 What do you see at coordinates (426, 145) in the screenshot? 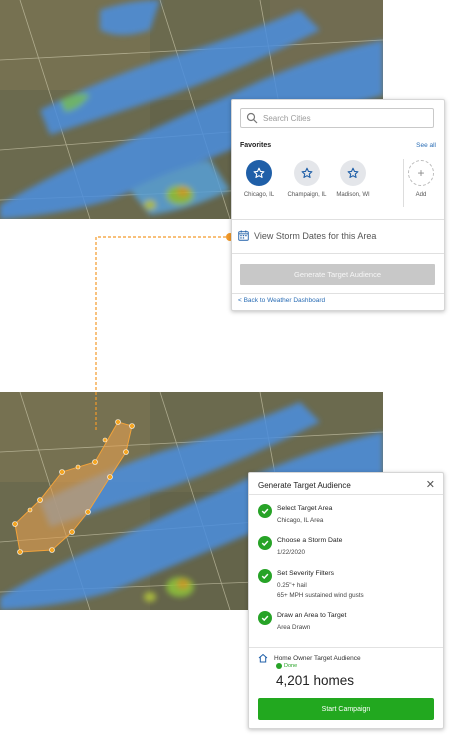
I see `see-all-link: See all` at bounding box center [426, 145].